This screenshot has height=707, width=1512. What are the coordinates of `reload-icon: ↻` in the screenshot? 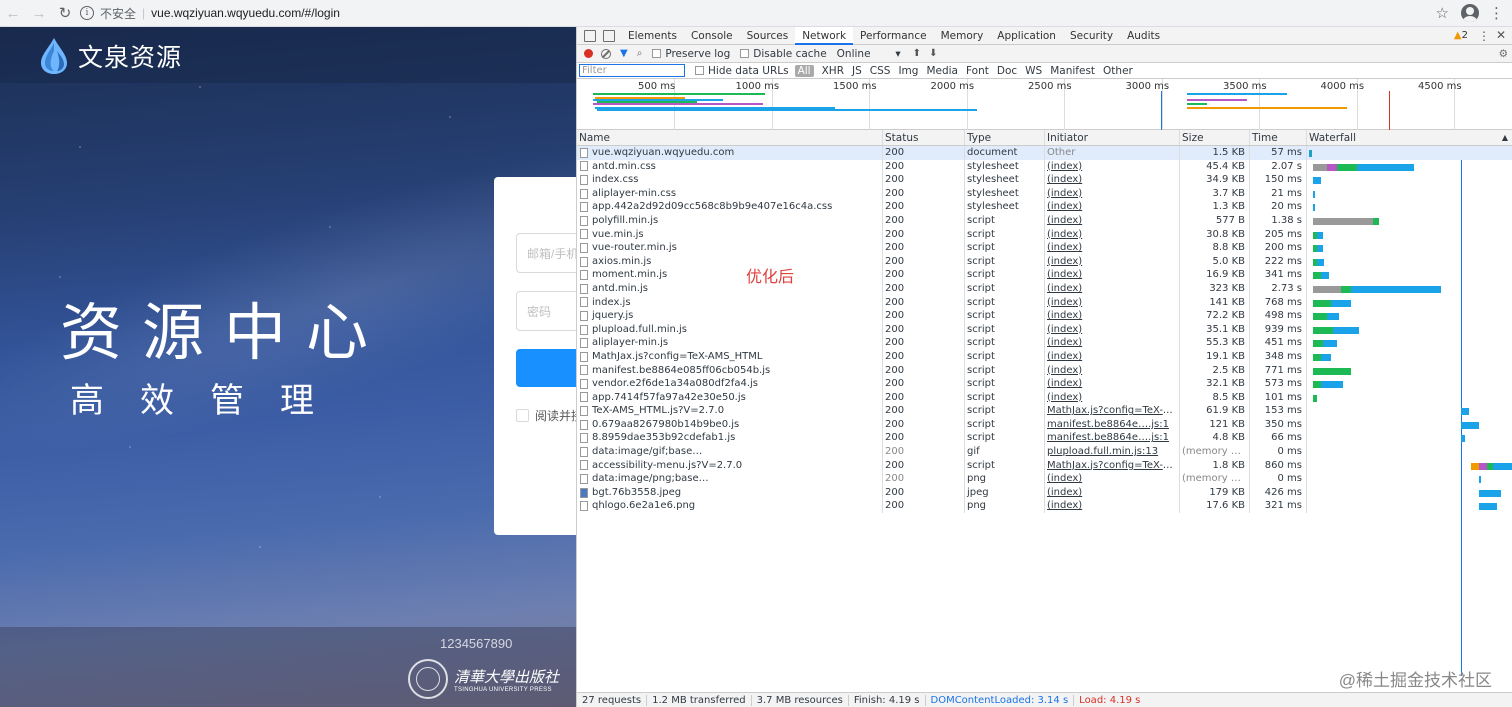 It's located at (65, 13).